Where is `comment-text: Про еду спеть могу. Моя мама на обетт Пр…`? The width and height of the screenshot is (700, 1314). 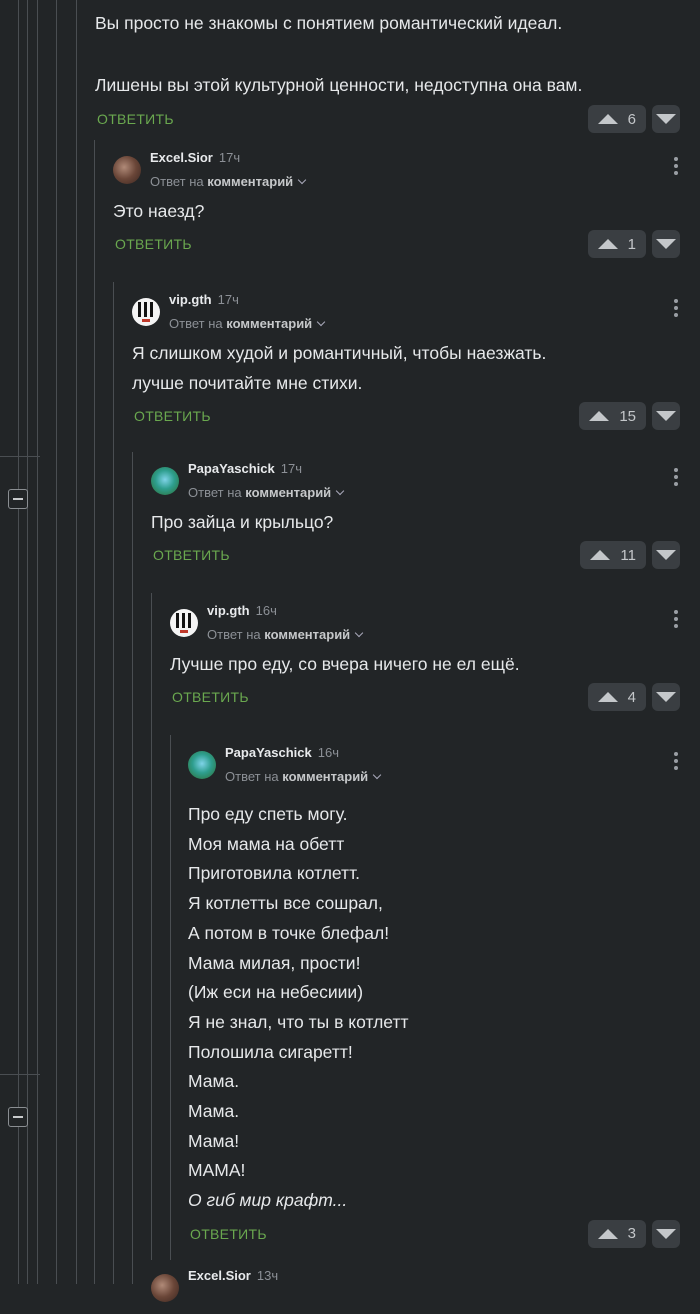
comment-text: Про еду спеть могу. Моя мама на обетт Пр… is located at coordinates (298, 992).